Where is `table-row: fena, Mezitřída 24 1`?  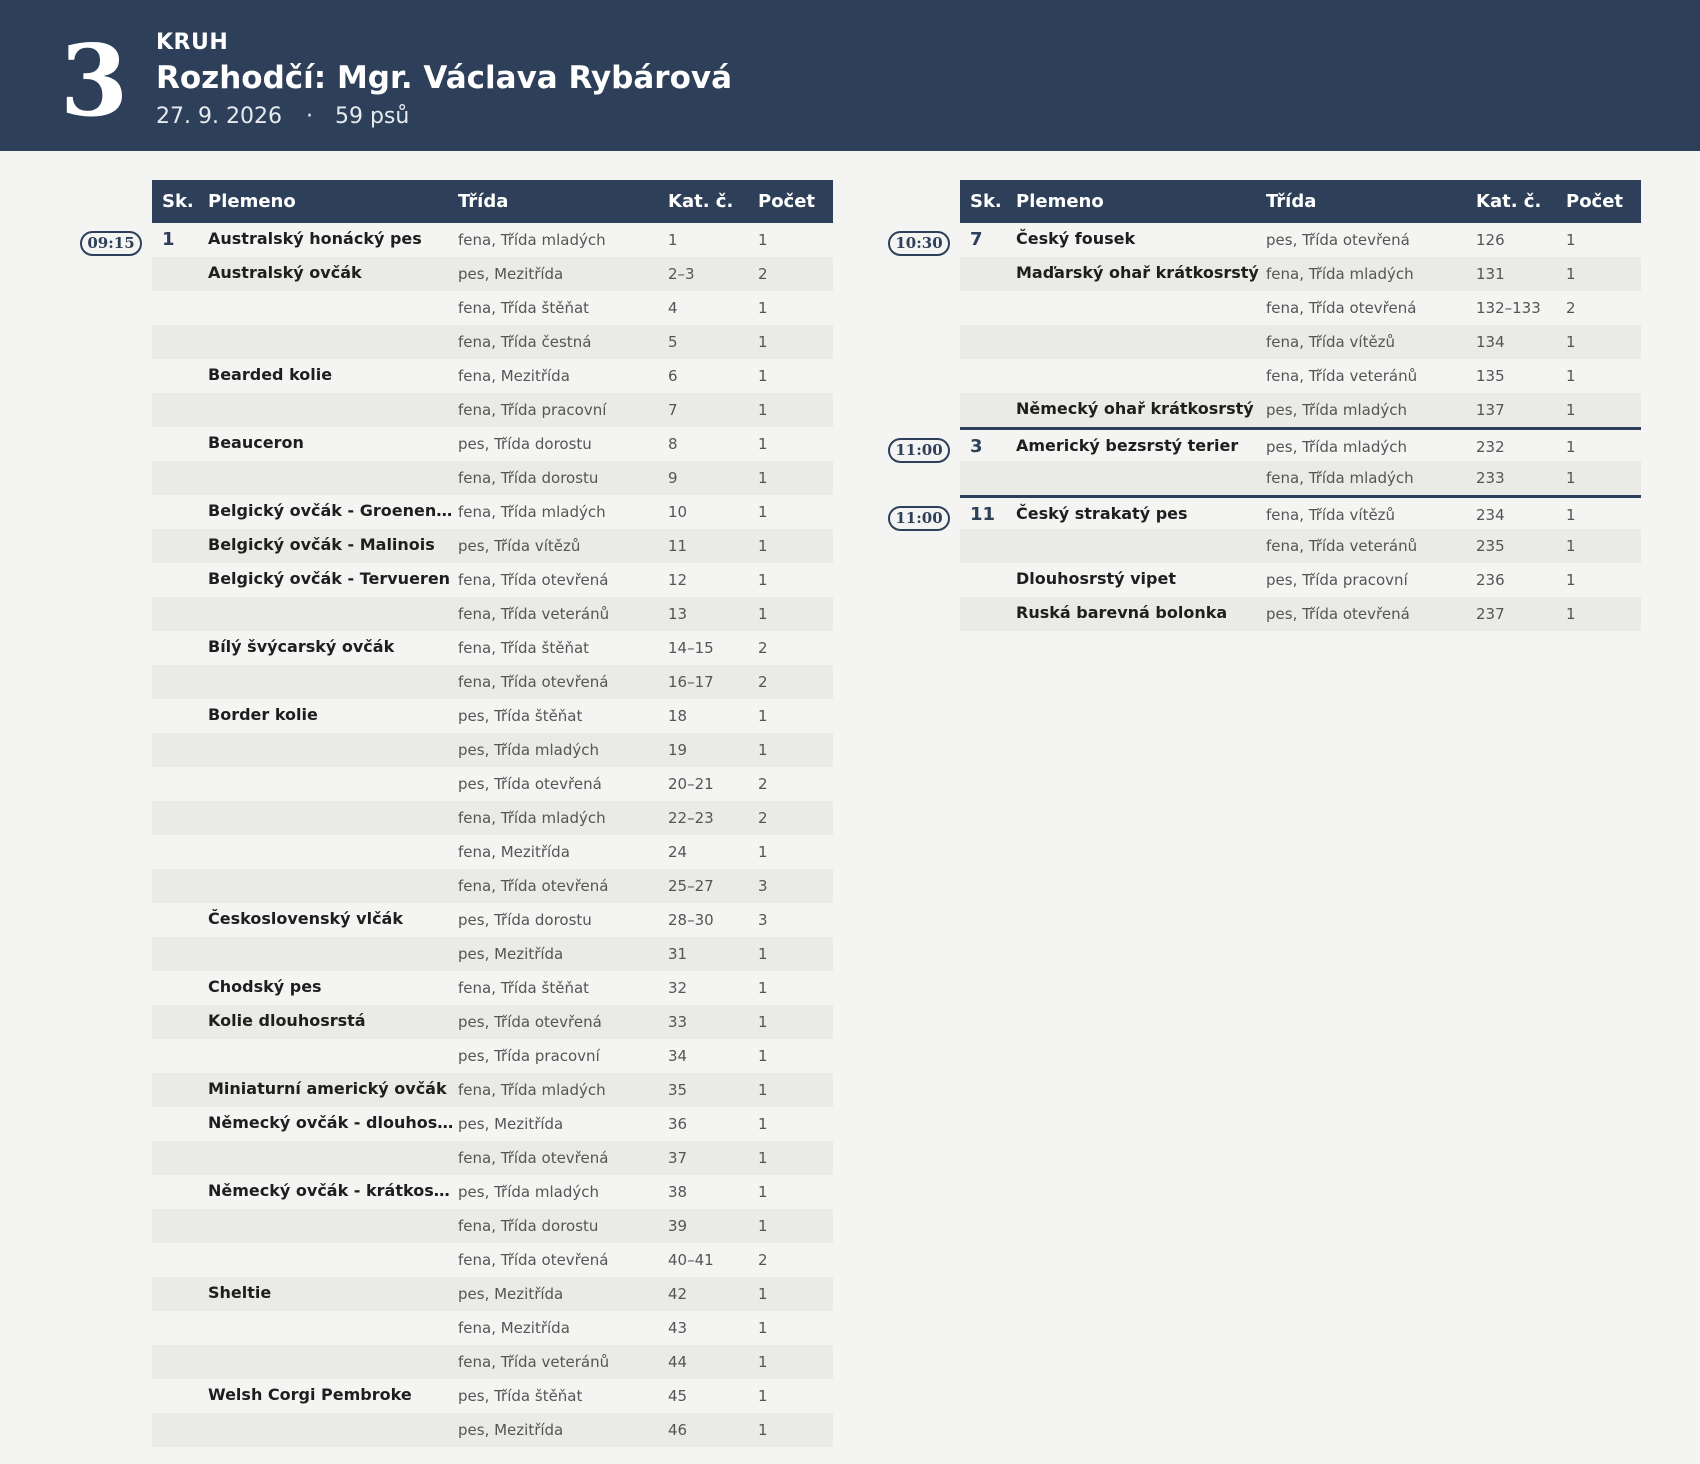 table-row: fena, Mezitřída 24 1 is located at coordinates (492, 852).